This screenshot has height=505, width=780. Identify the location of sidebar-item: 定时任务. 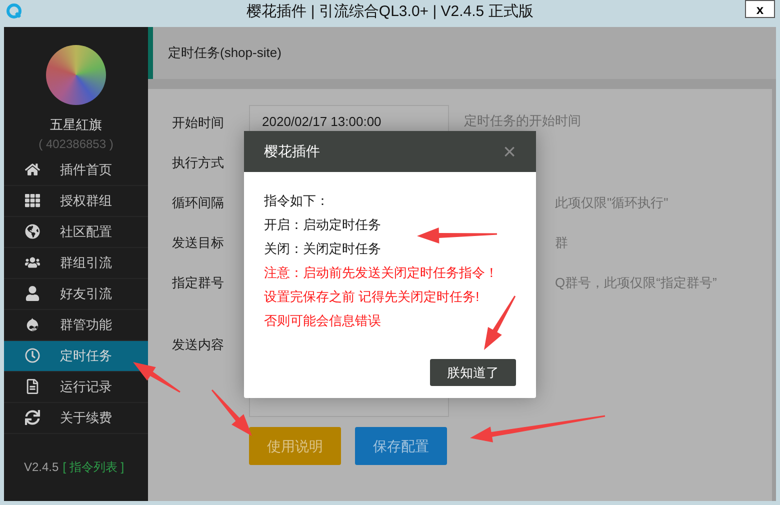
(76, 356).